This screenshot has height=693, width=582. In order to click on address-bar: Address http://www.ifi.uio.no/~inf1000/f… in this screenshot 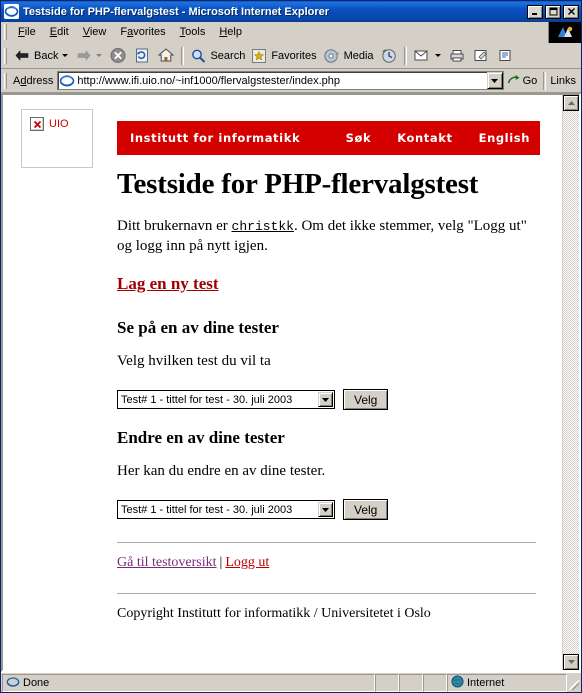, I will do `click(291, 81)`.